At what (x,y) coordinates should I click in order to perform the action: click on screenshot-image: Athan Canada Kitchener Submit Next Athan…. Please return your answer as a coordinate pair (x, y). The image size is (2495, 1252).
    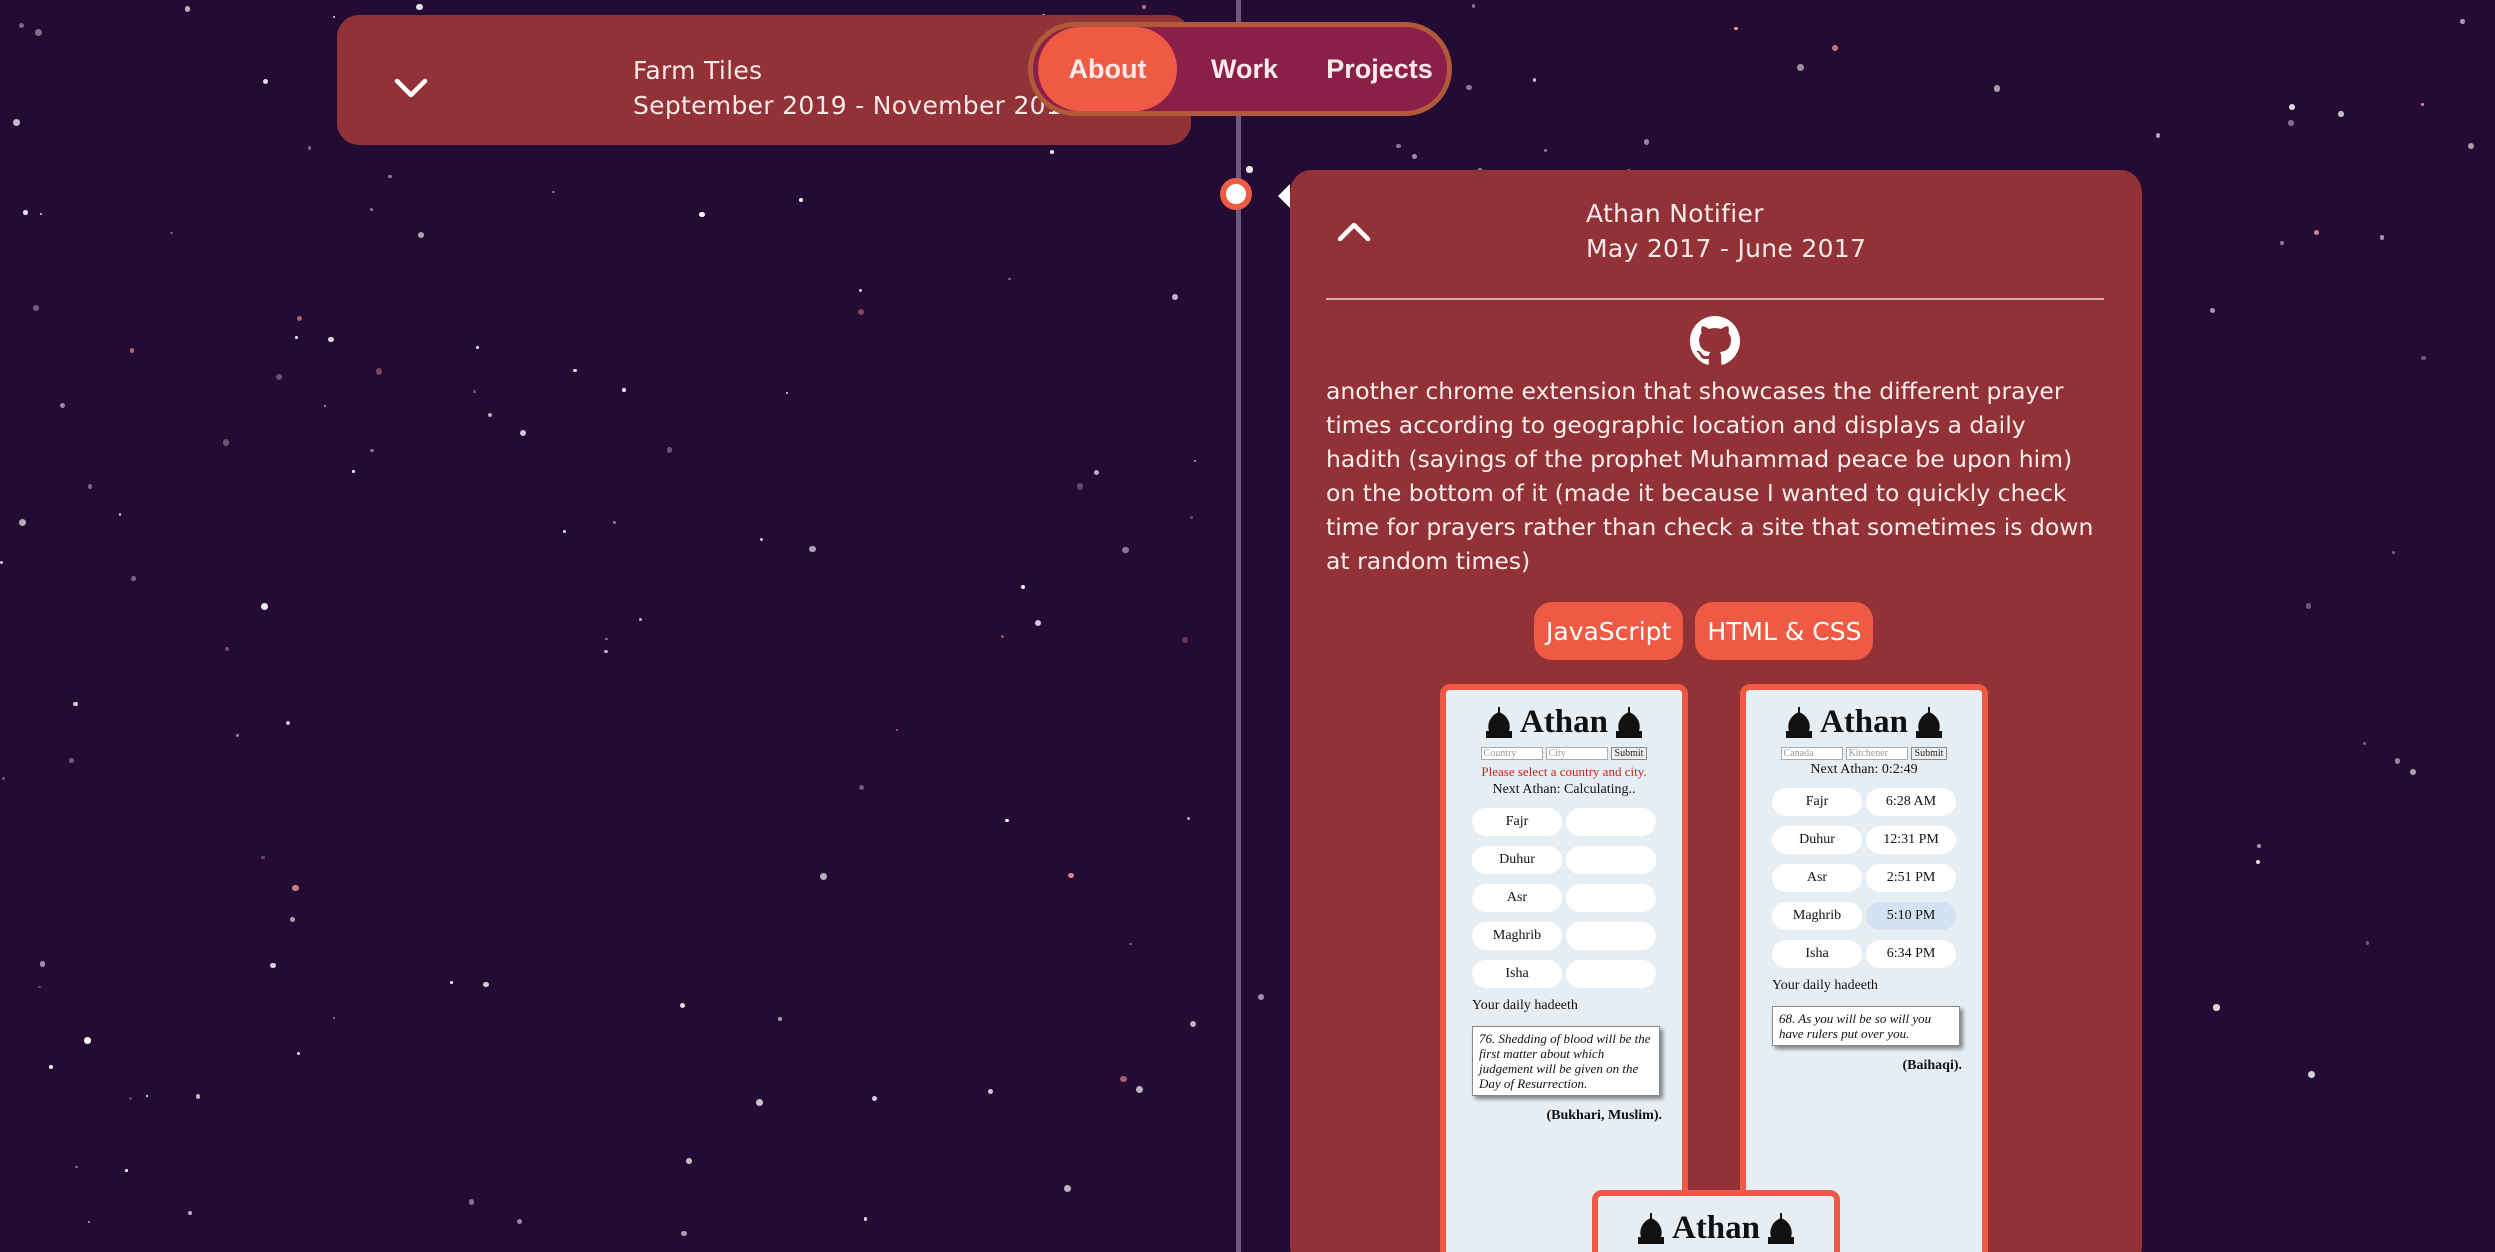
    Looking at the image, I should click on (1864, 968).